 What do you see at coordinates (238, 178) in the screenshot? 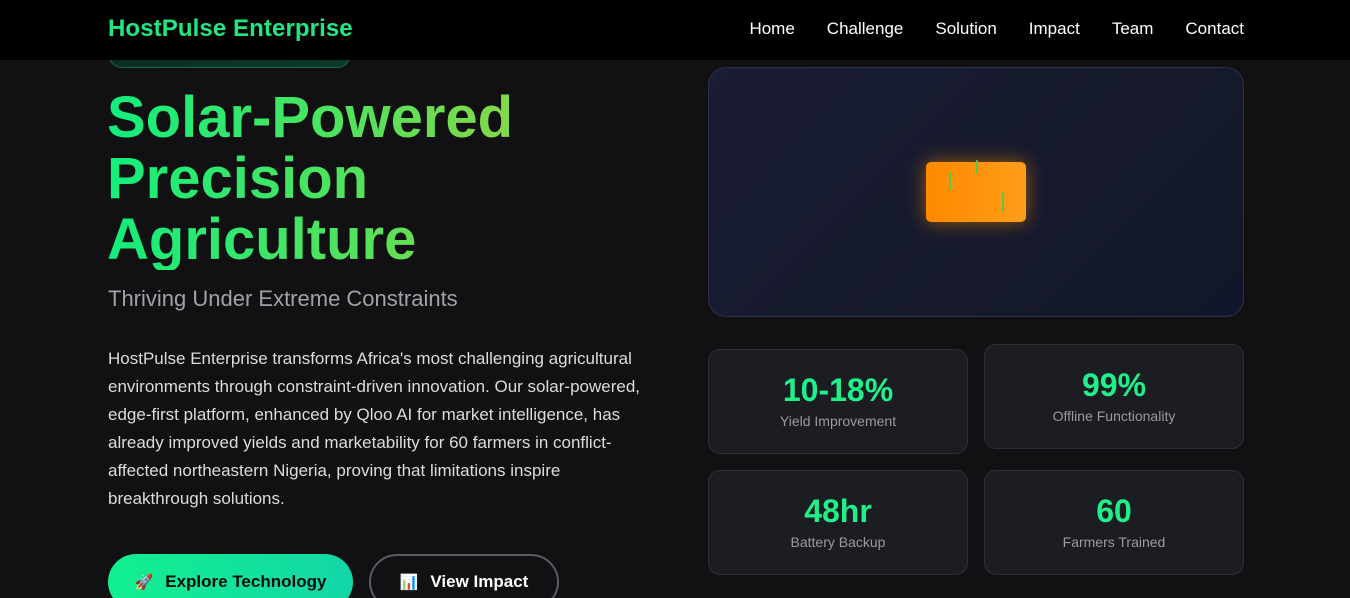
I see `hero-title-line-2: Precision` at bounding box center [238, 178].